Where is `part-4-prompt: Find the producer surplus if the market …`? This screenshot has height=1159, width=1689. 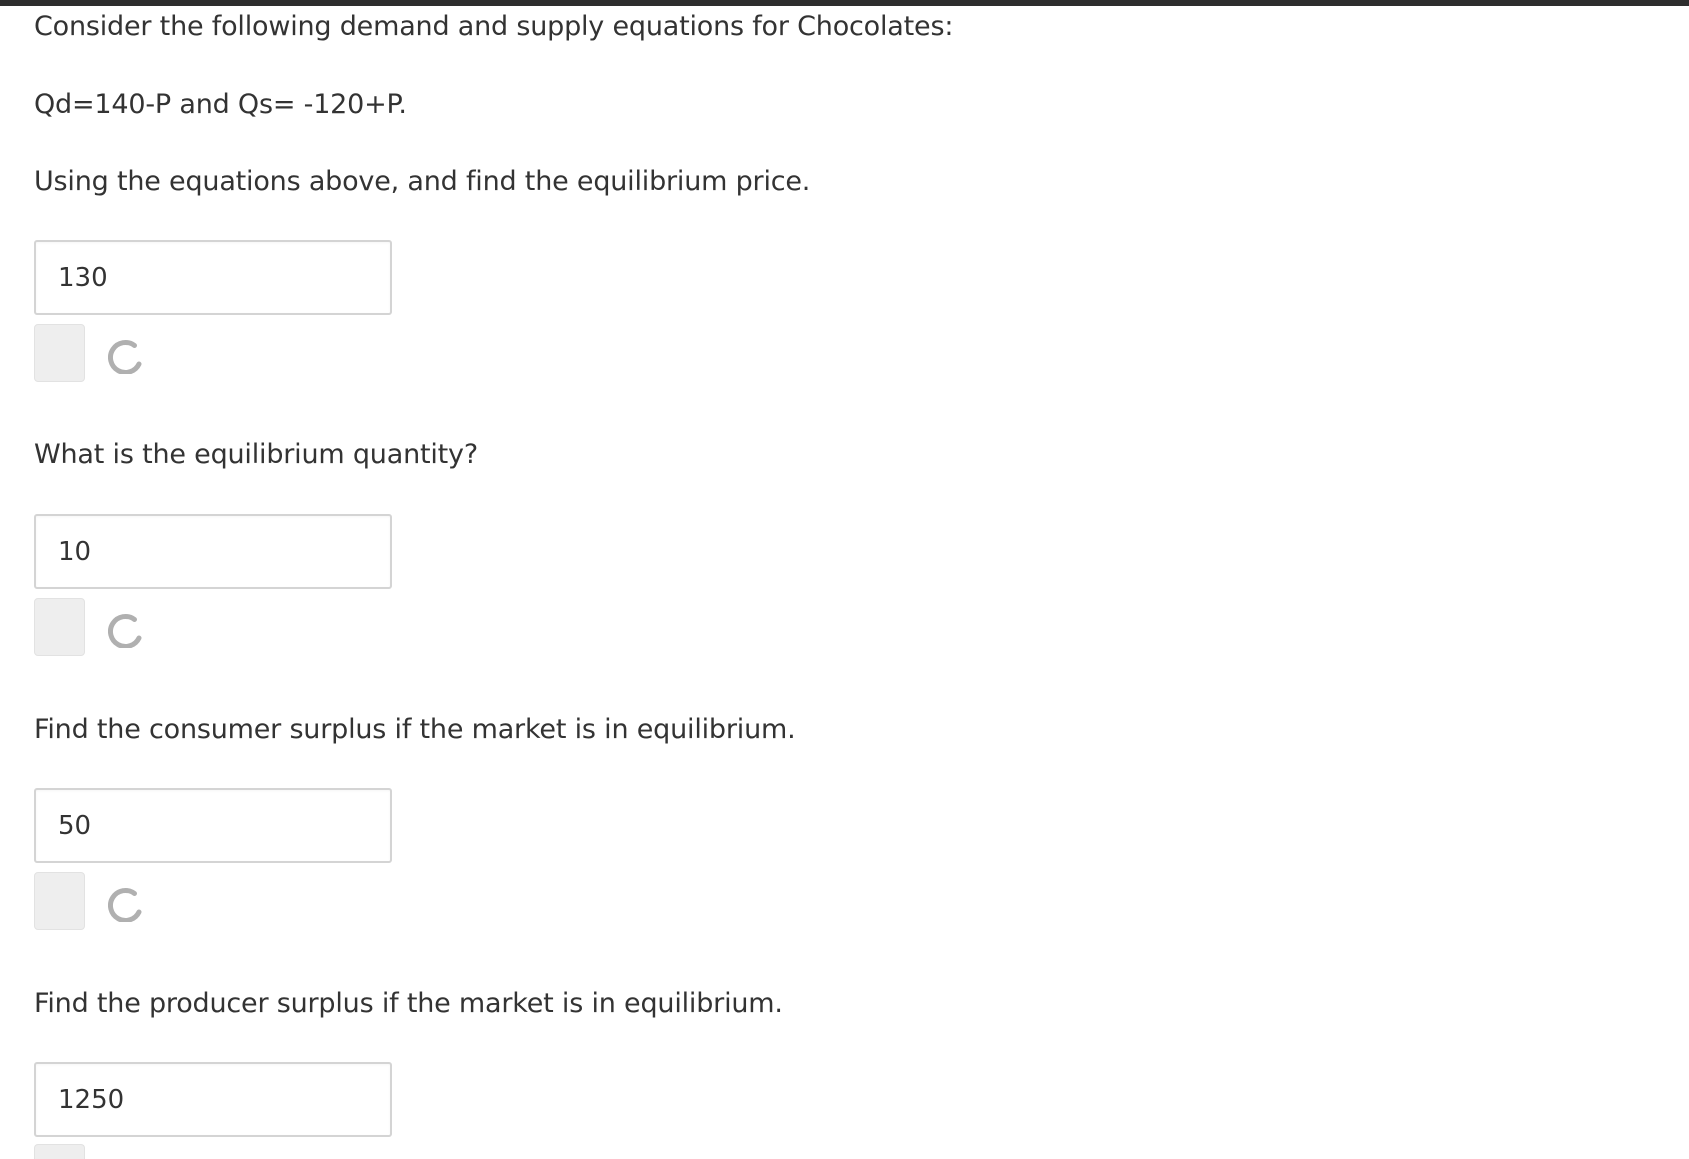 part-4-prompt: Find the producer surplus if the market … is located at coordinates (408, 1003).